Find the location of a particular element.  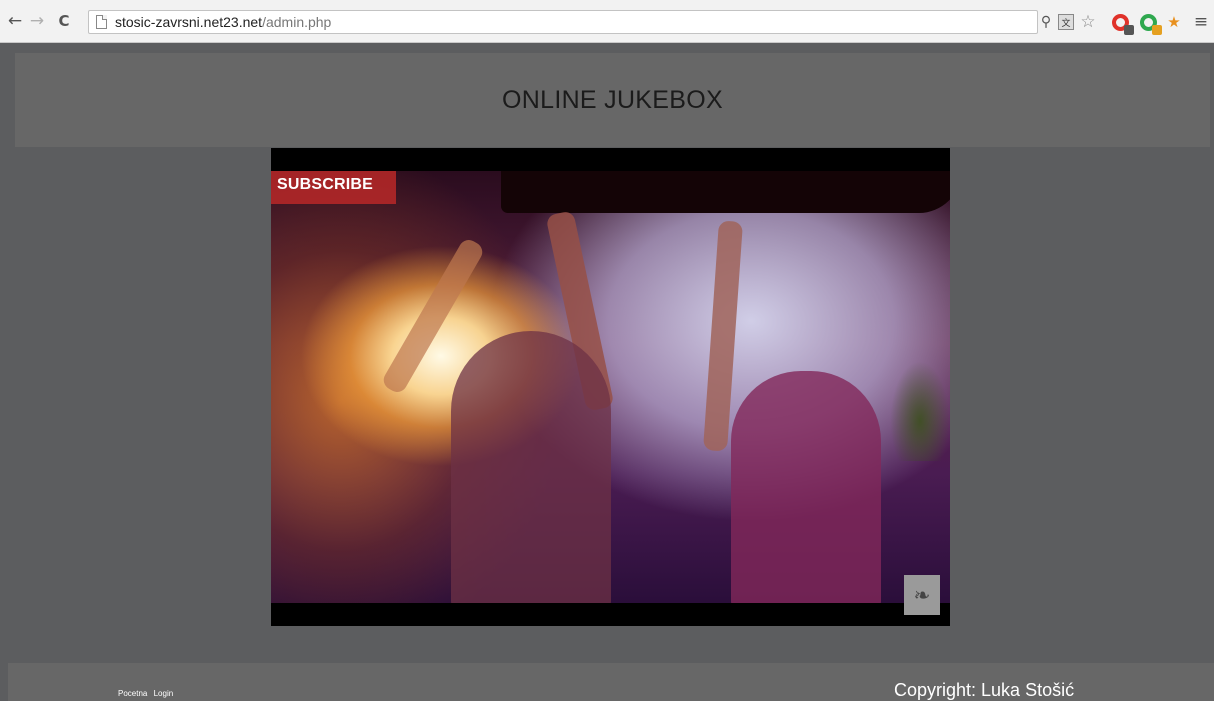

key-icon: ⚲ is located at coordinates (1046, 22).